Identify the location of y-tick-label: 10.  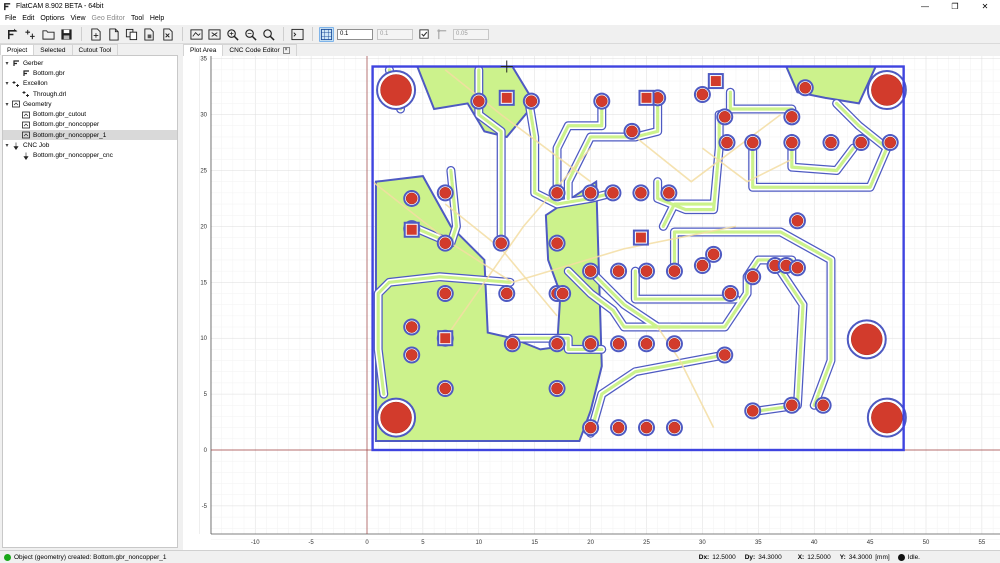
(203, 339).